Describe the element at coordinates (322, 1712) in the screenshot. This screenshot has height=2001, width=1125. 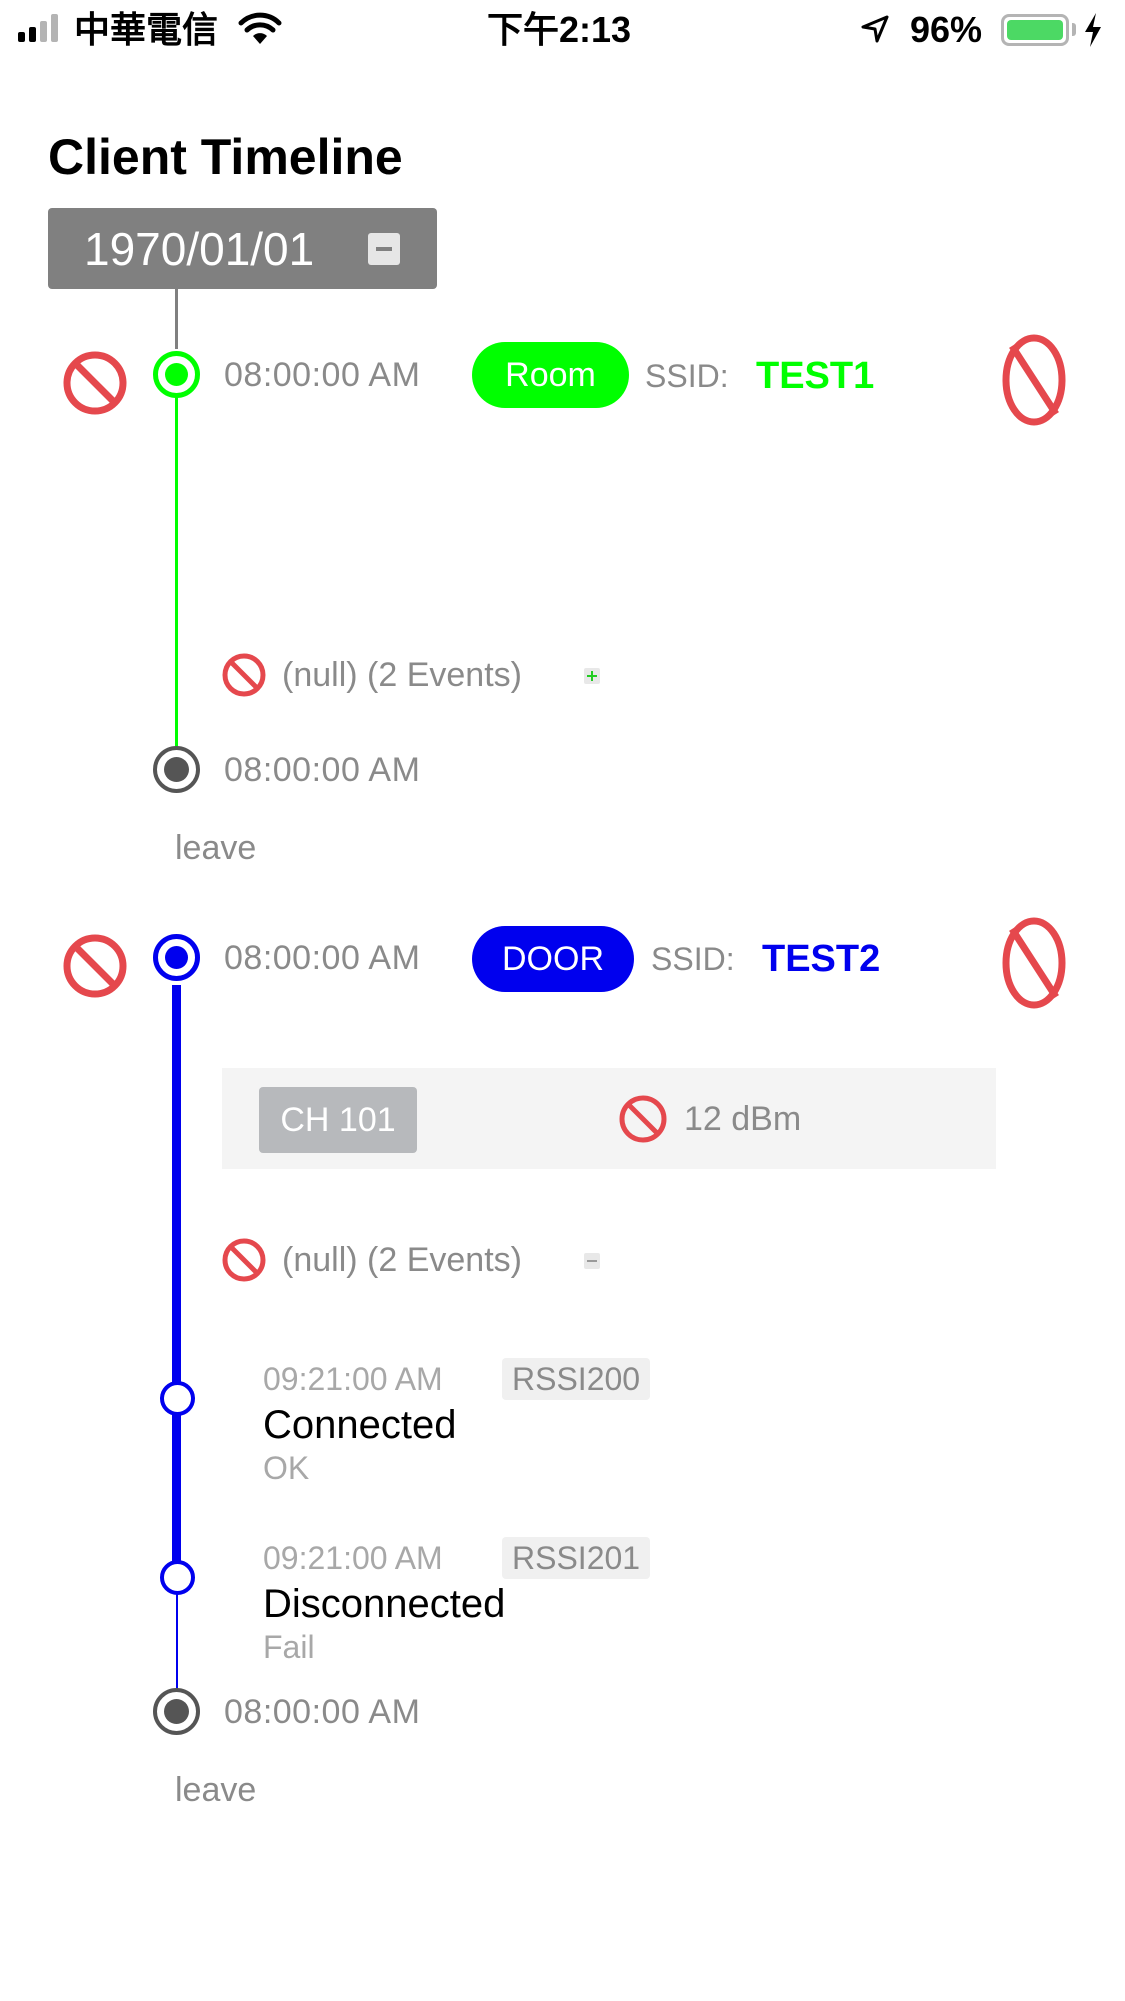
I see `session-2-end-time: 08:00:00 AM` at that location.